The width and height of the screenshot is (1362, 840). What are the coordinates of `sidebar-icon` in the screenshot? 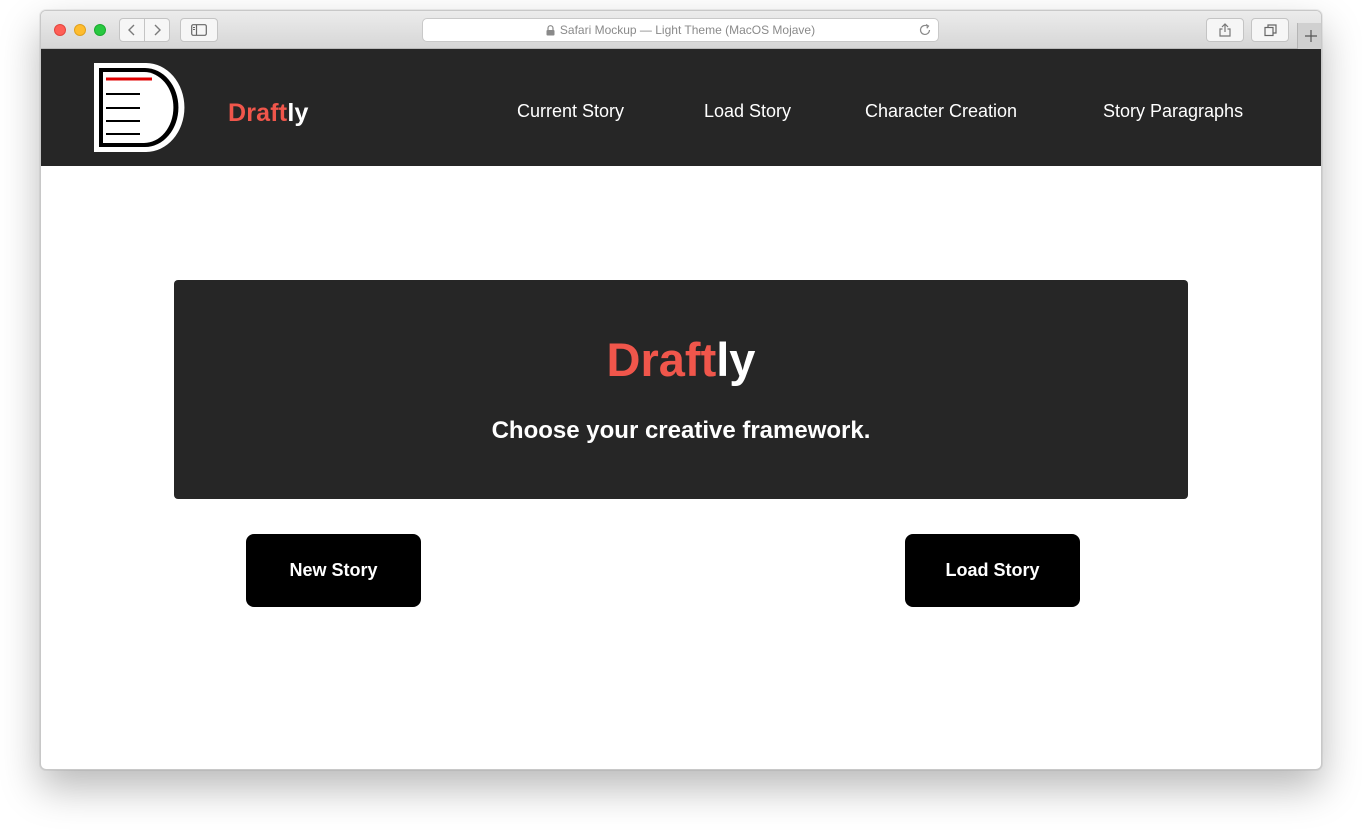 It's located at (199, 30).